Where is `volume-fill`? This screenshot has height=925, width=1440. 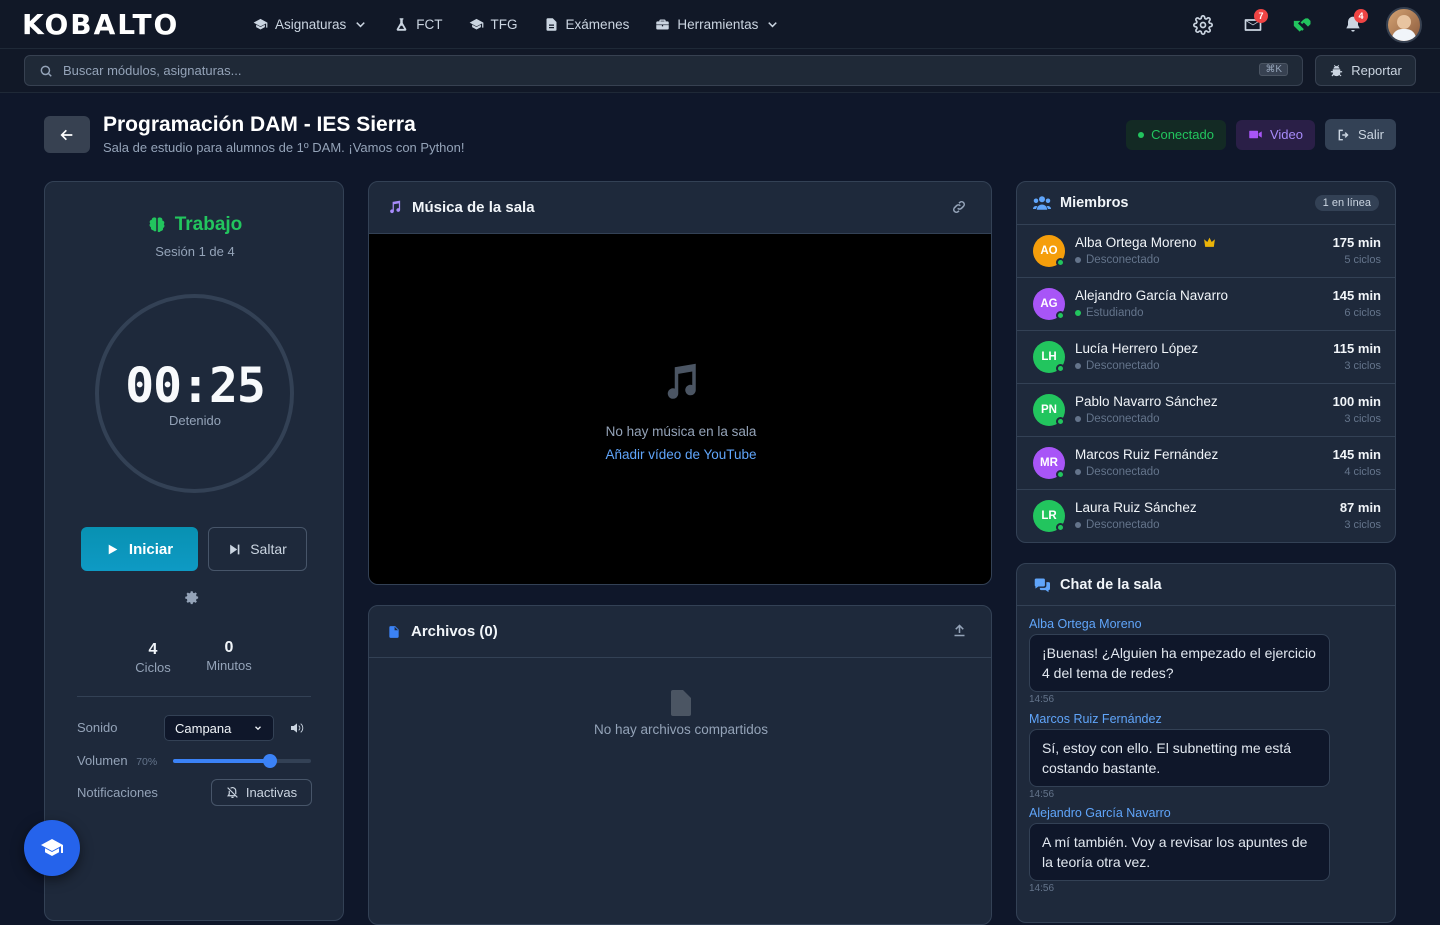 volume-fill is located at coordinates (221, 761).